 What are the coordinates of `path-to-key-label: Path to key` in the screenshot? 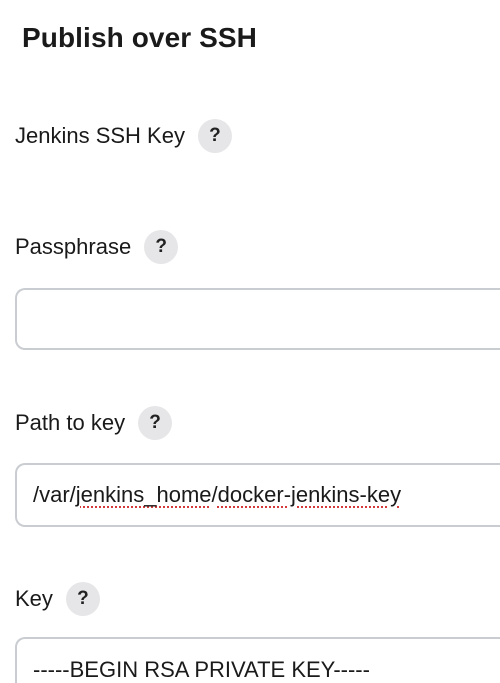 It's located at (70, 422).